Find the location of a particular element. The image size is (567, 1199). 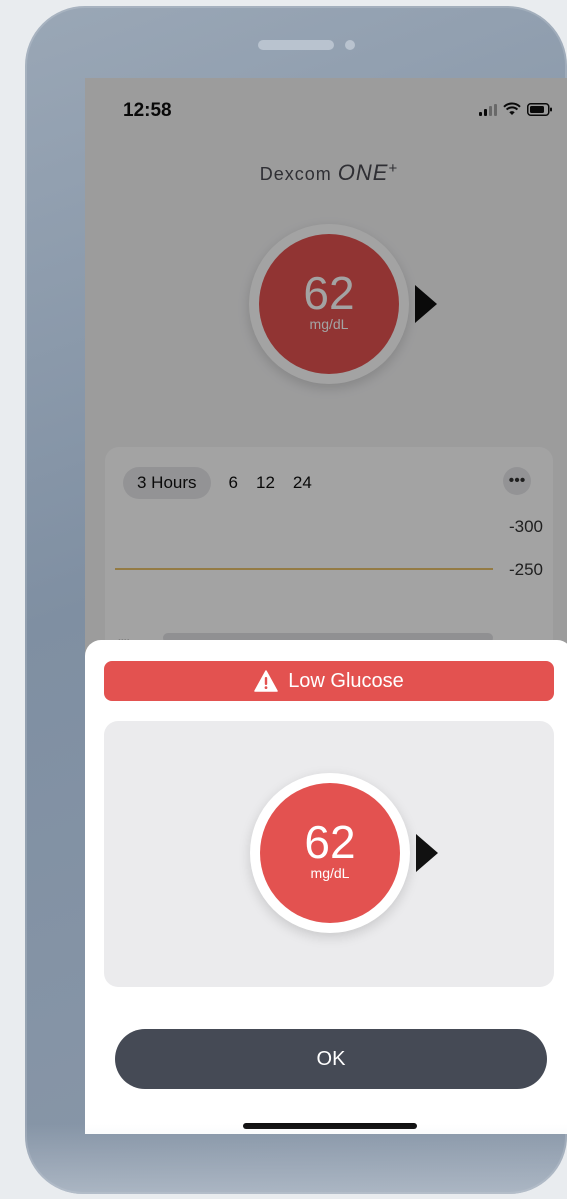

alert-reading-circle: 62 mg/dL is located at coordinates (330, 853).